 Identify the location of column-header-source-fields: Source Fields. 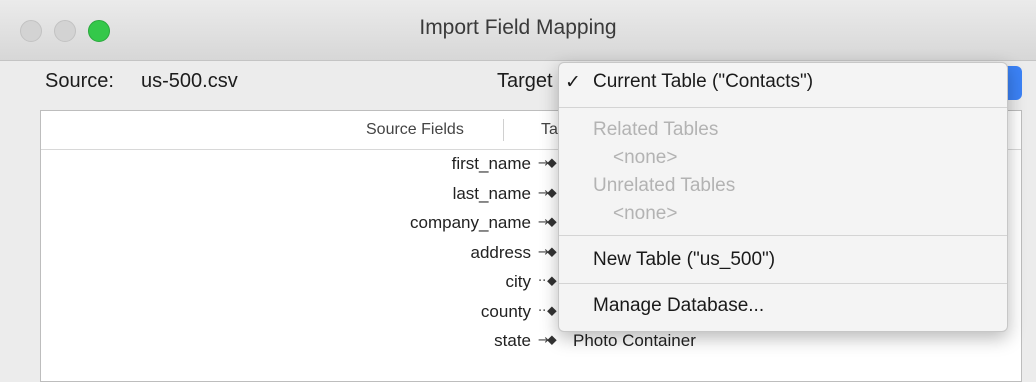
(415, 130).